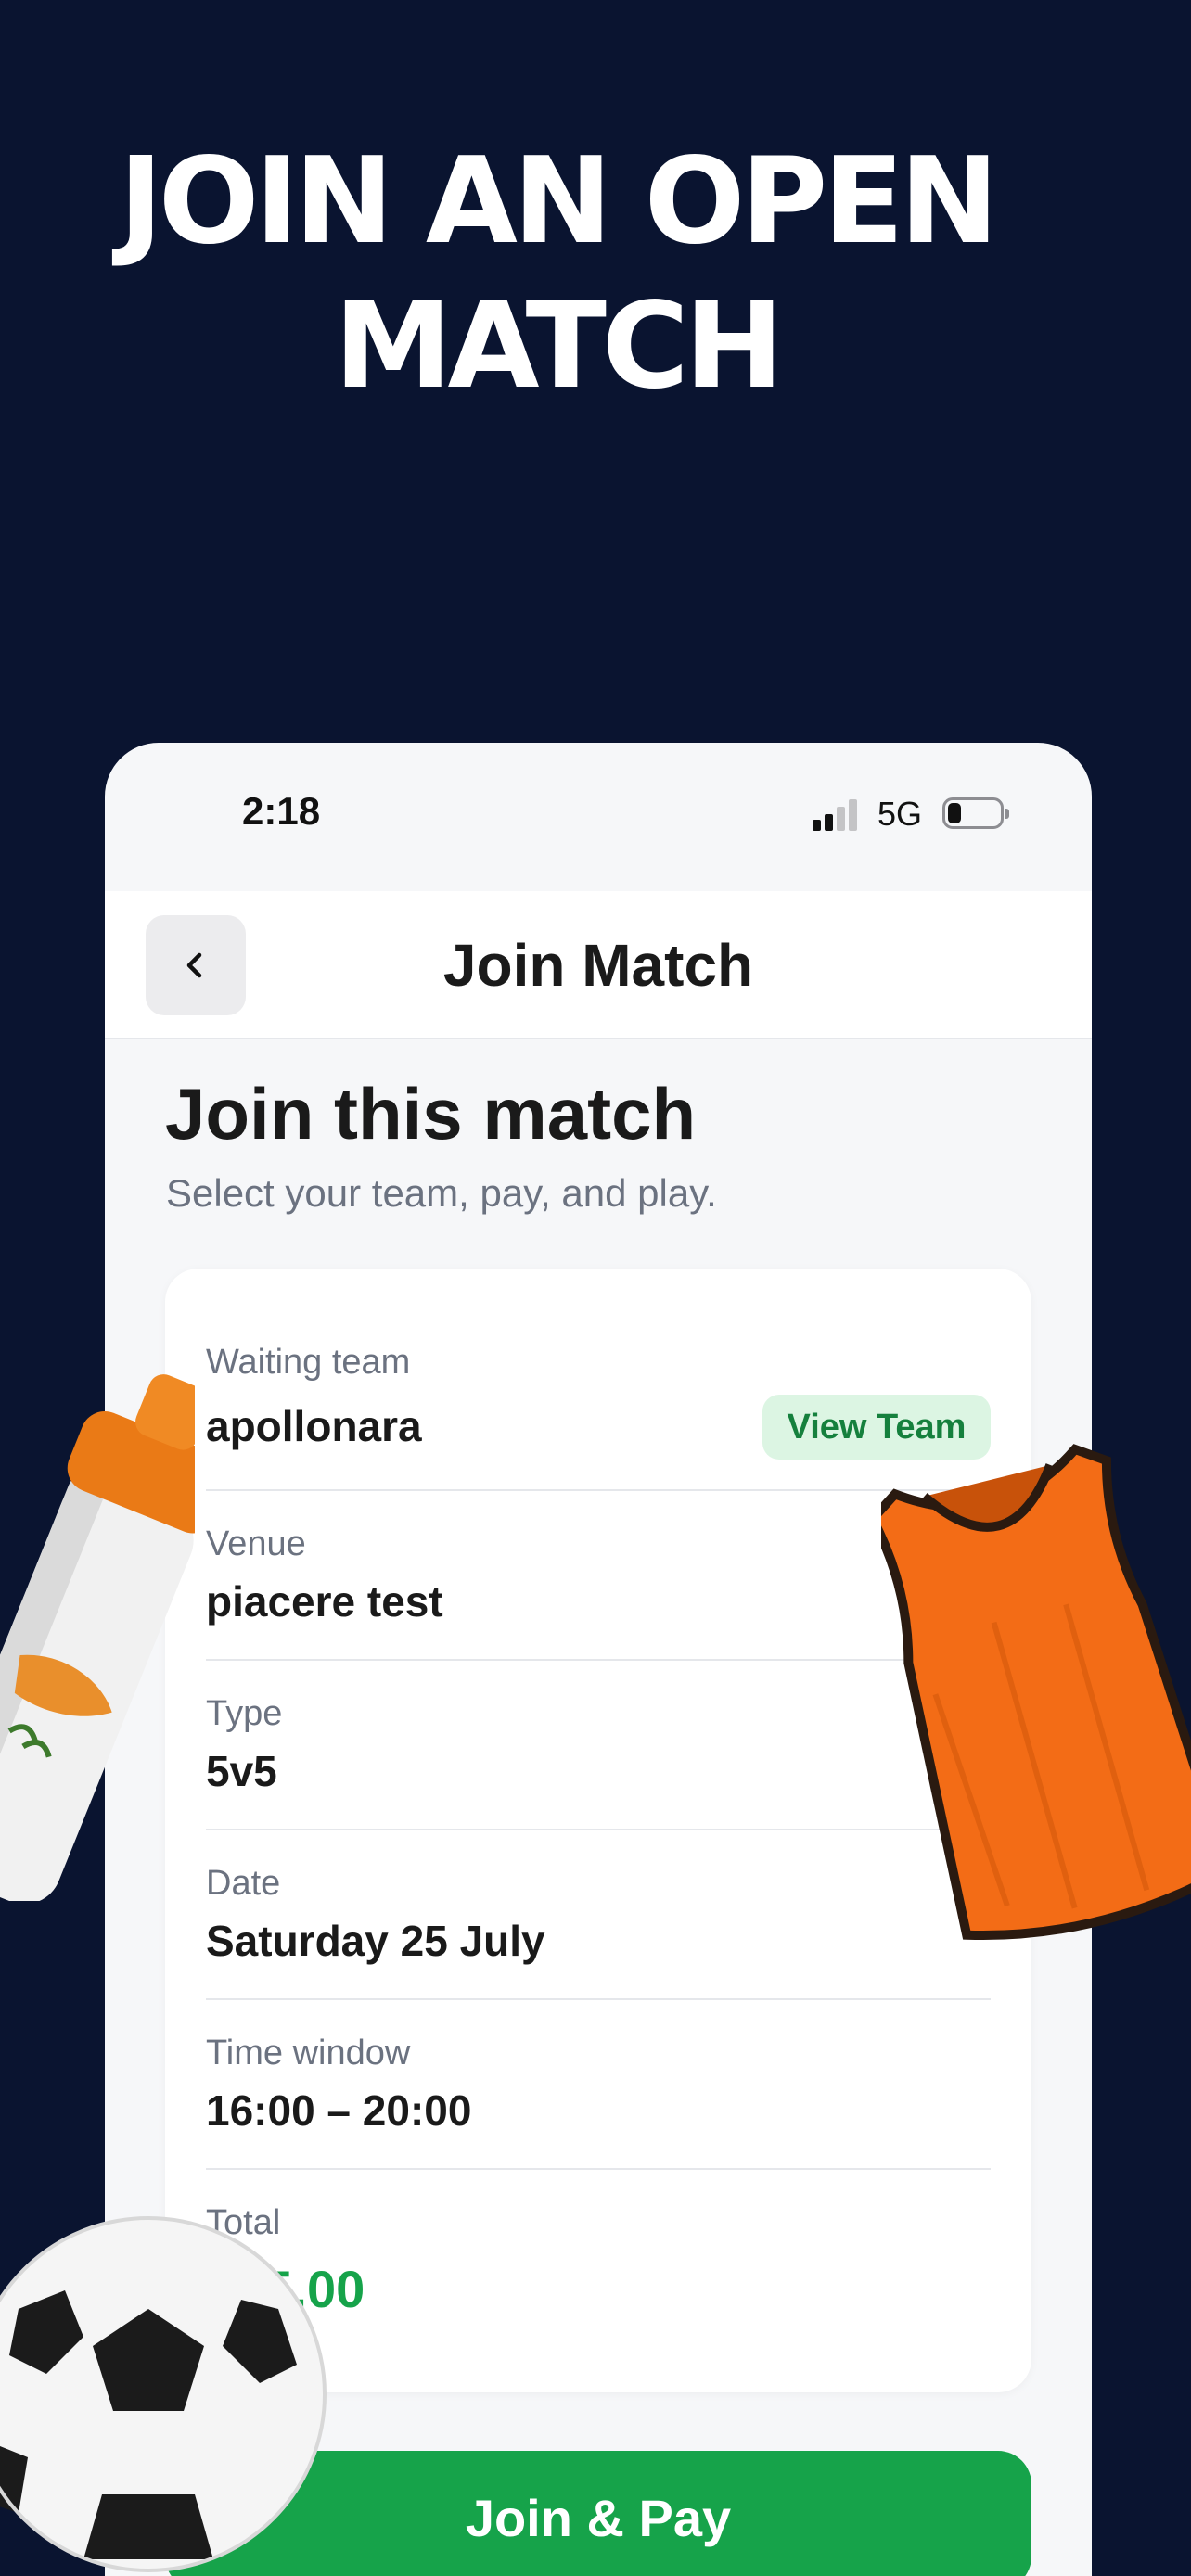  What do you see at coordinates (281, 811) in the screenshot?
I see `status-time: 2:18` at bounding box center [281, 811].